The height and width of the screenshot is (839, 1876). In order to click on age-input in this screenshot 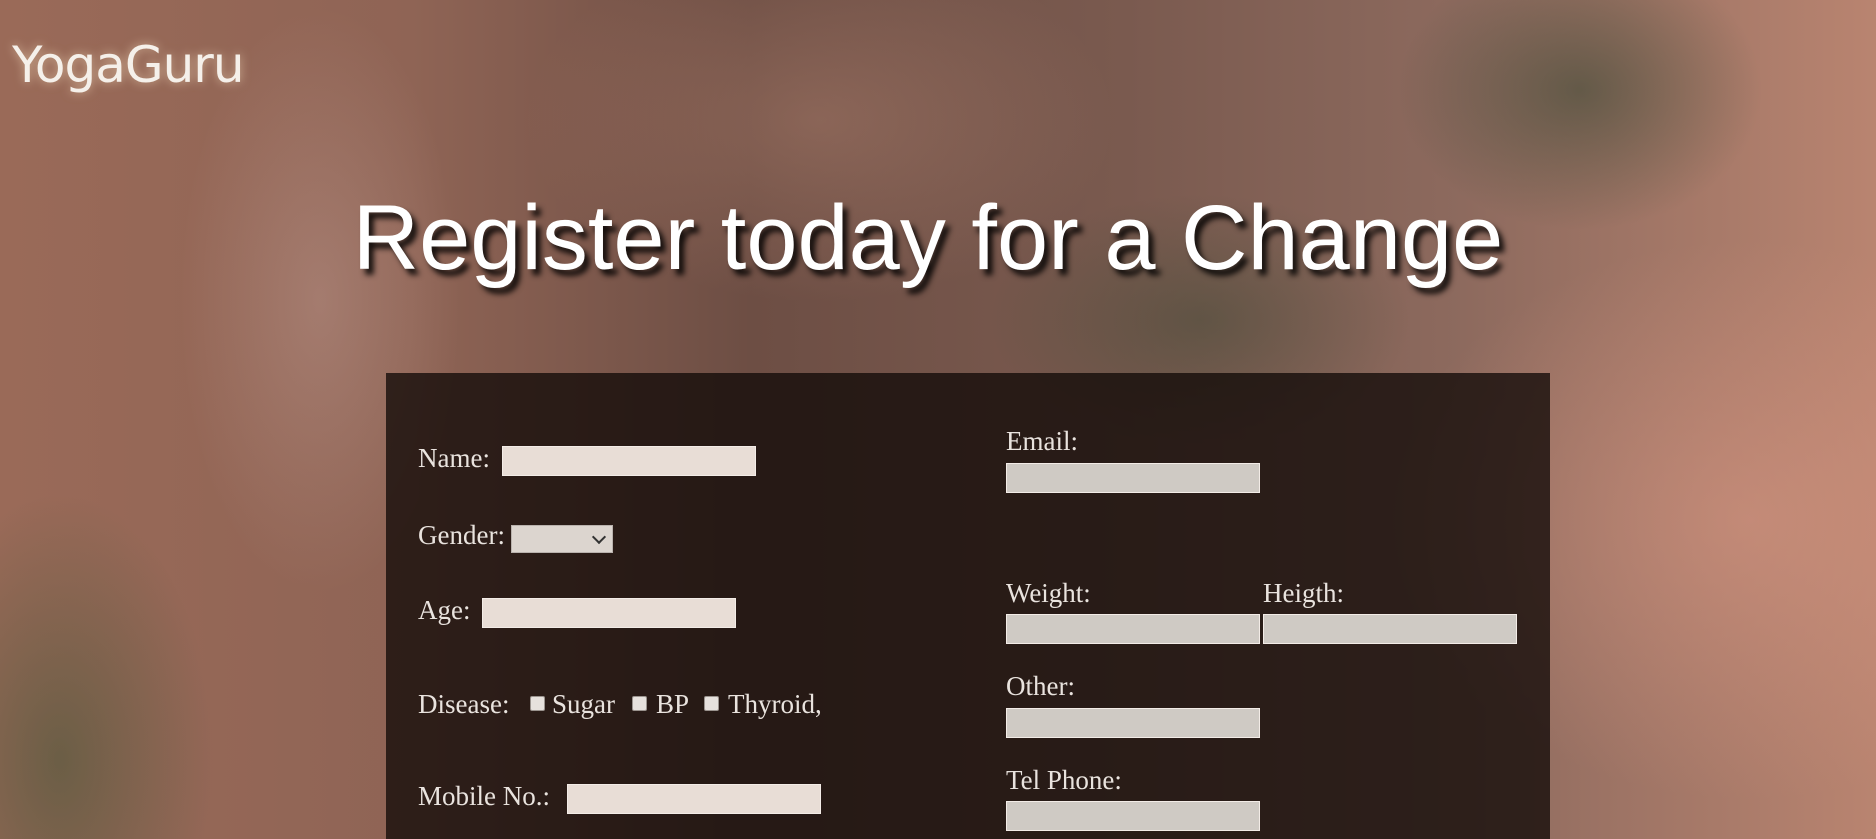, I will do `click(609, 613)`.